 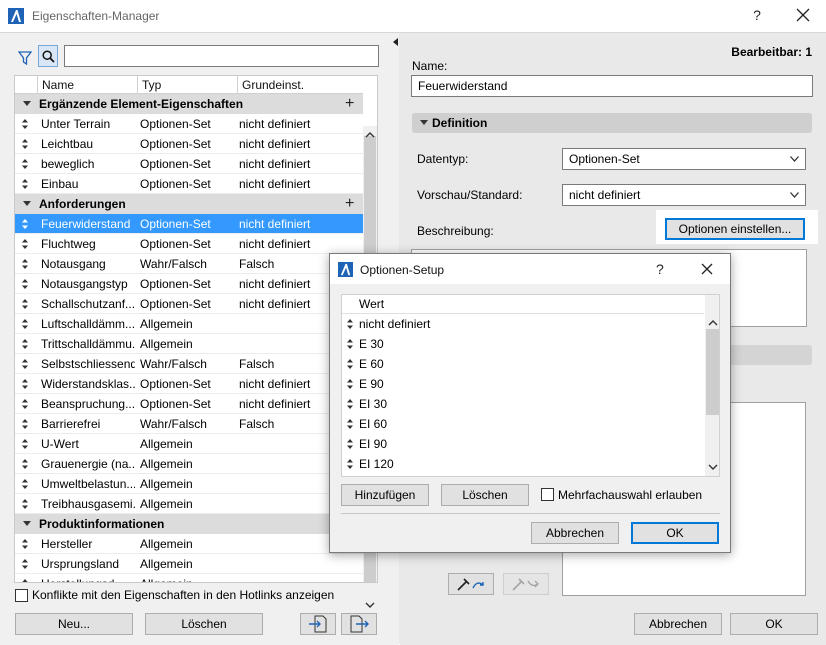 What do you see at coordinates (189, 324) in the screenshot?
I see `tree-row: Luftschalldämm... Allgemein` at bounding box center [189, 324].